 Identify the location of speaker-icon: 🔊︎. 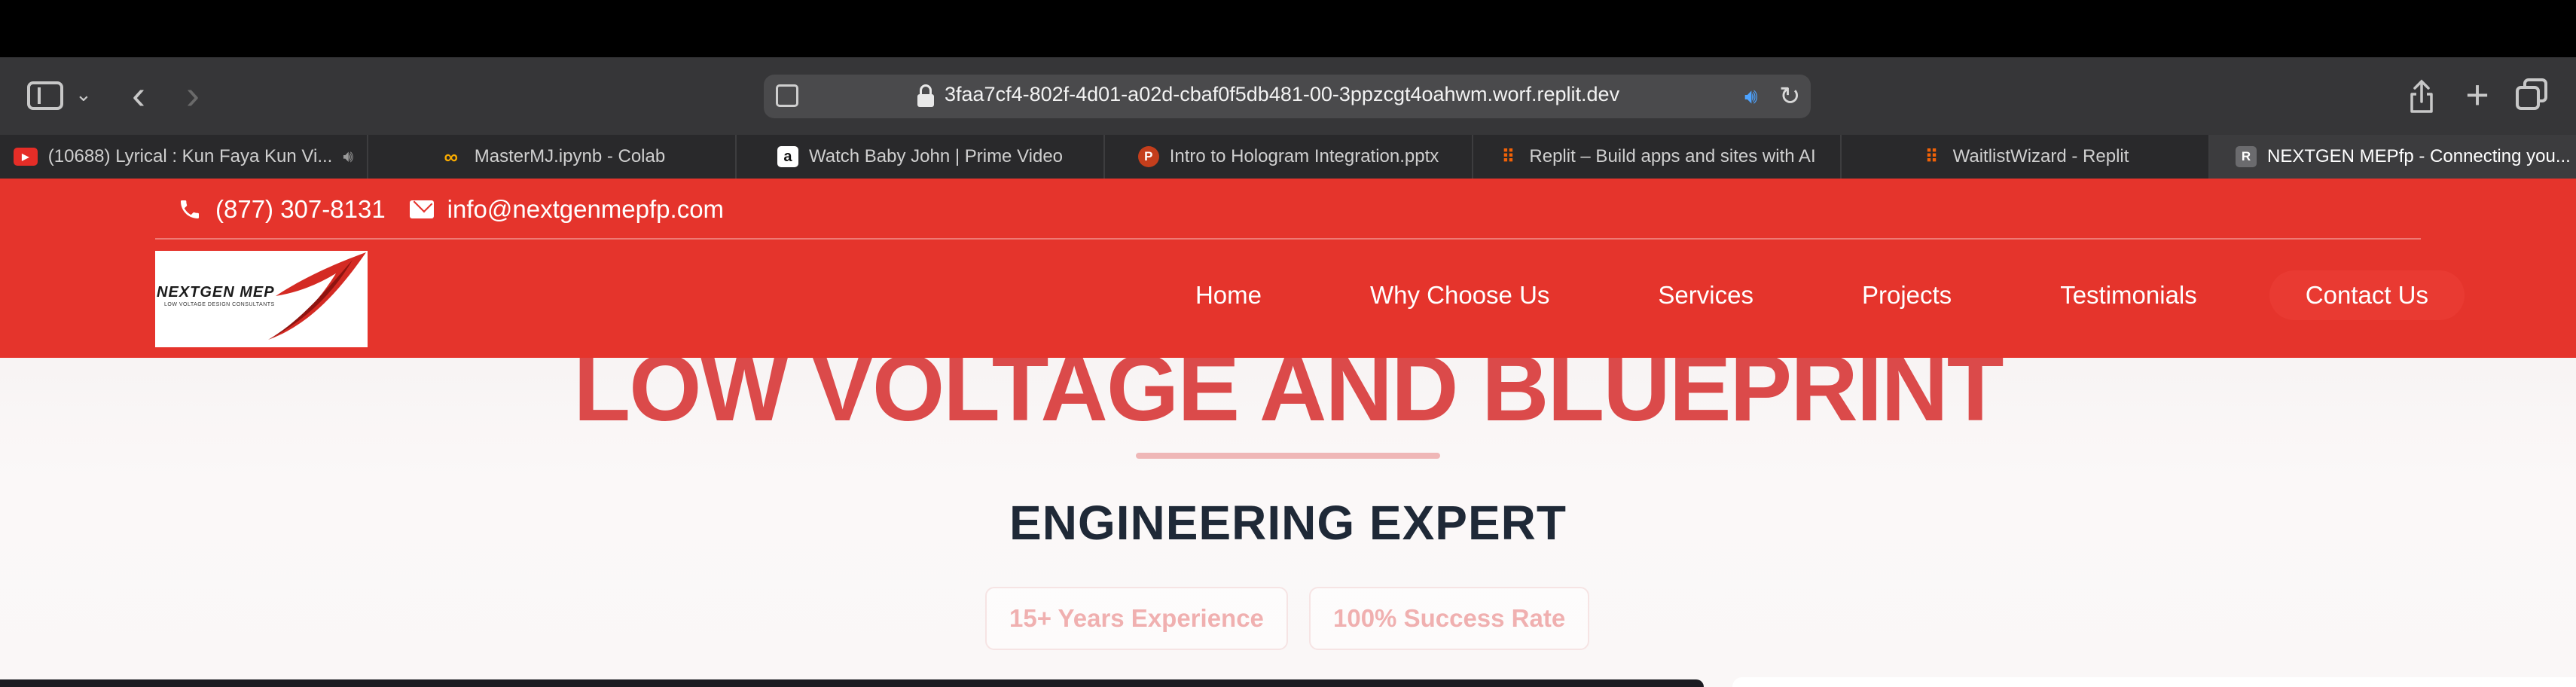
(348, 156).